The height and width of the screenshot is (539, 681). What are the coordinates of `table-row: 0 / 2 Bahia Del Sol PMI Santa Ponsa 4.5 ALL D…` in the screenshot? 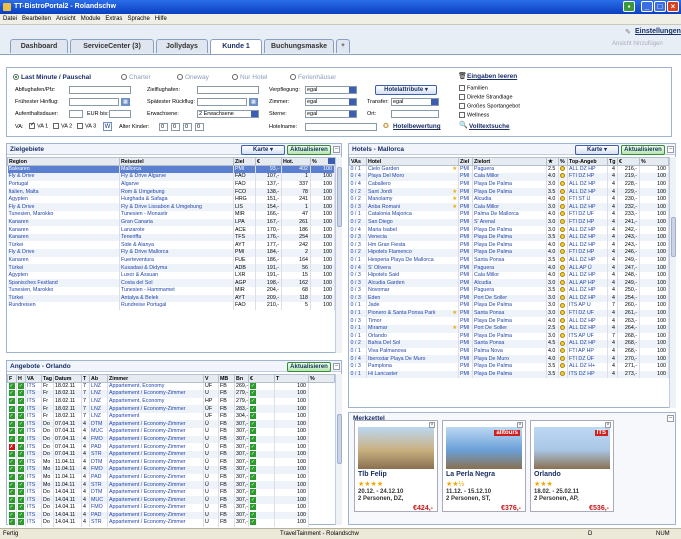 It's located at (509, 344).